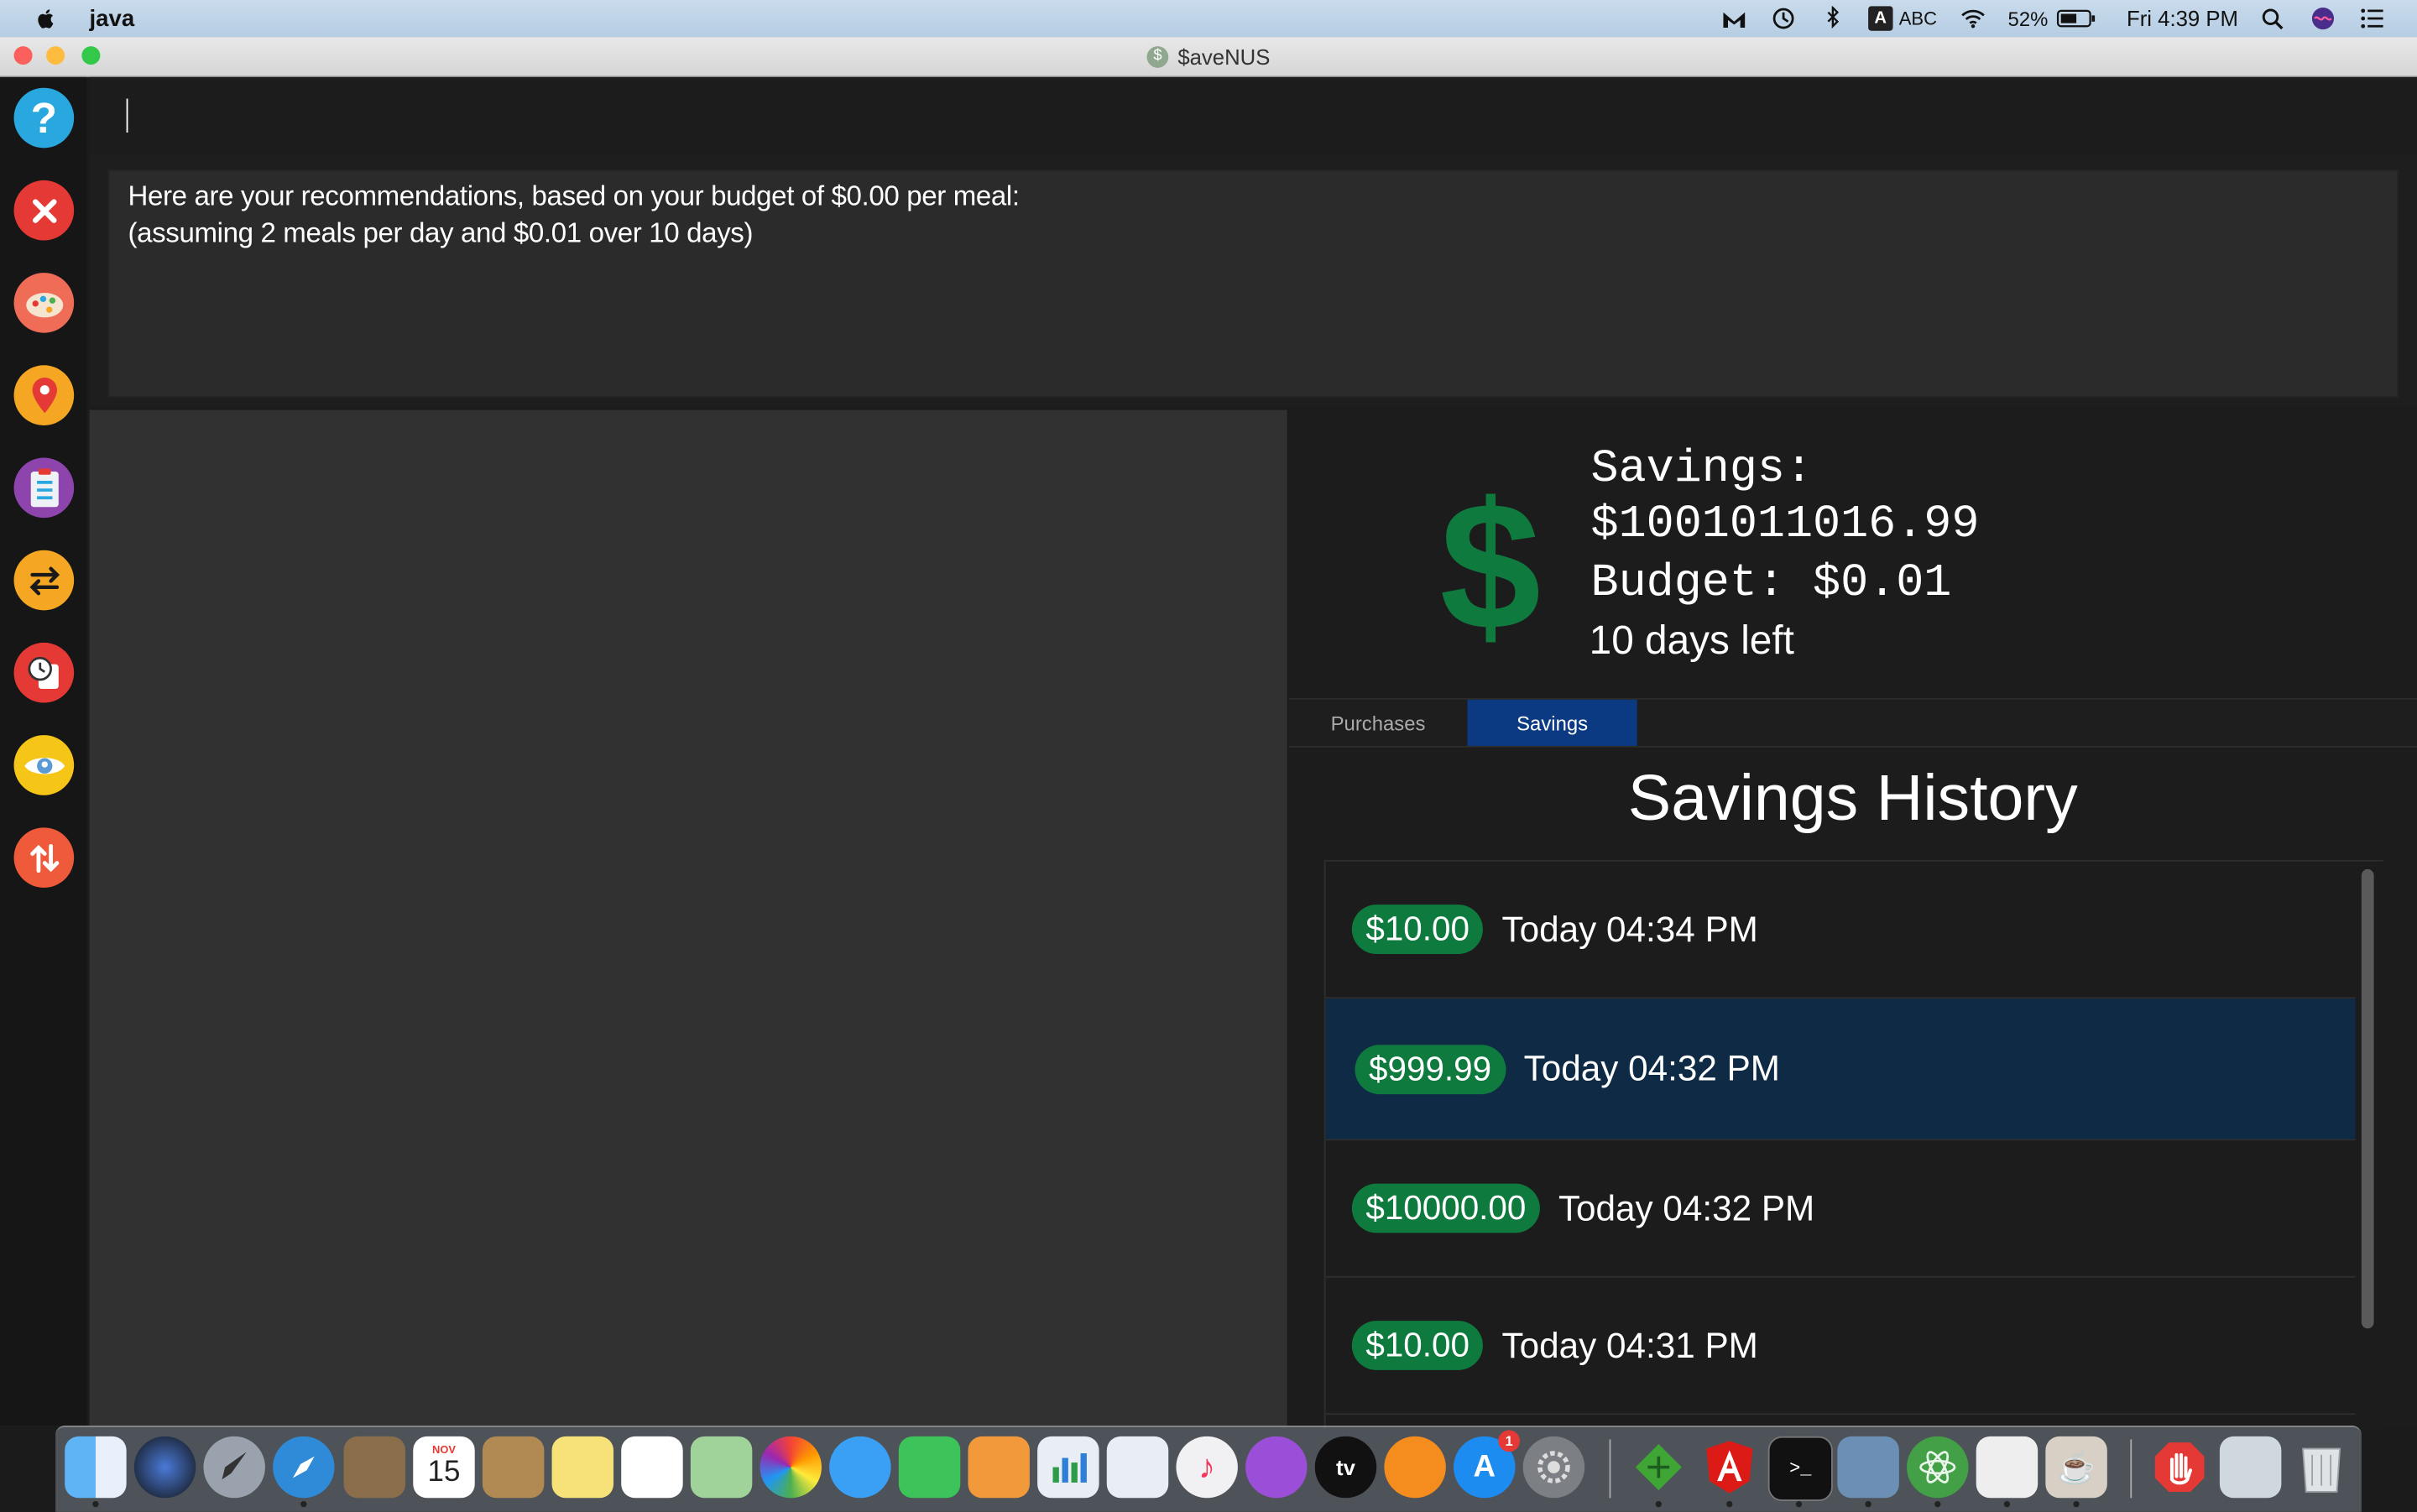  I want to click on books-icon, so click(1415, 1467).